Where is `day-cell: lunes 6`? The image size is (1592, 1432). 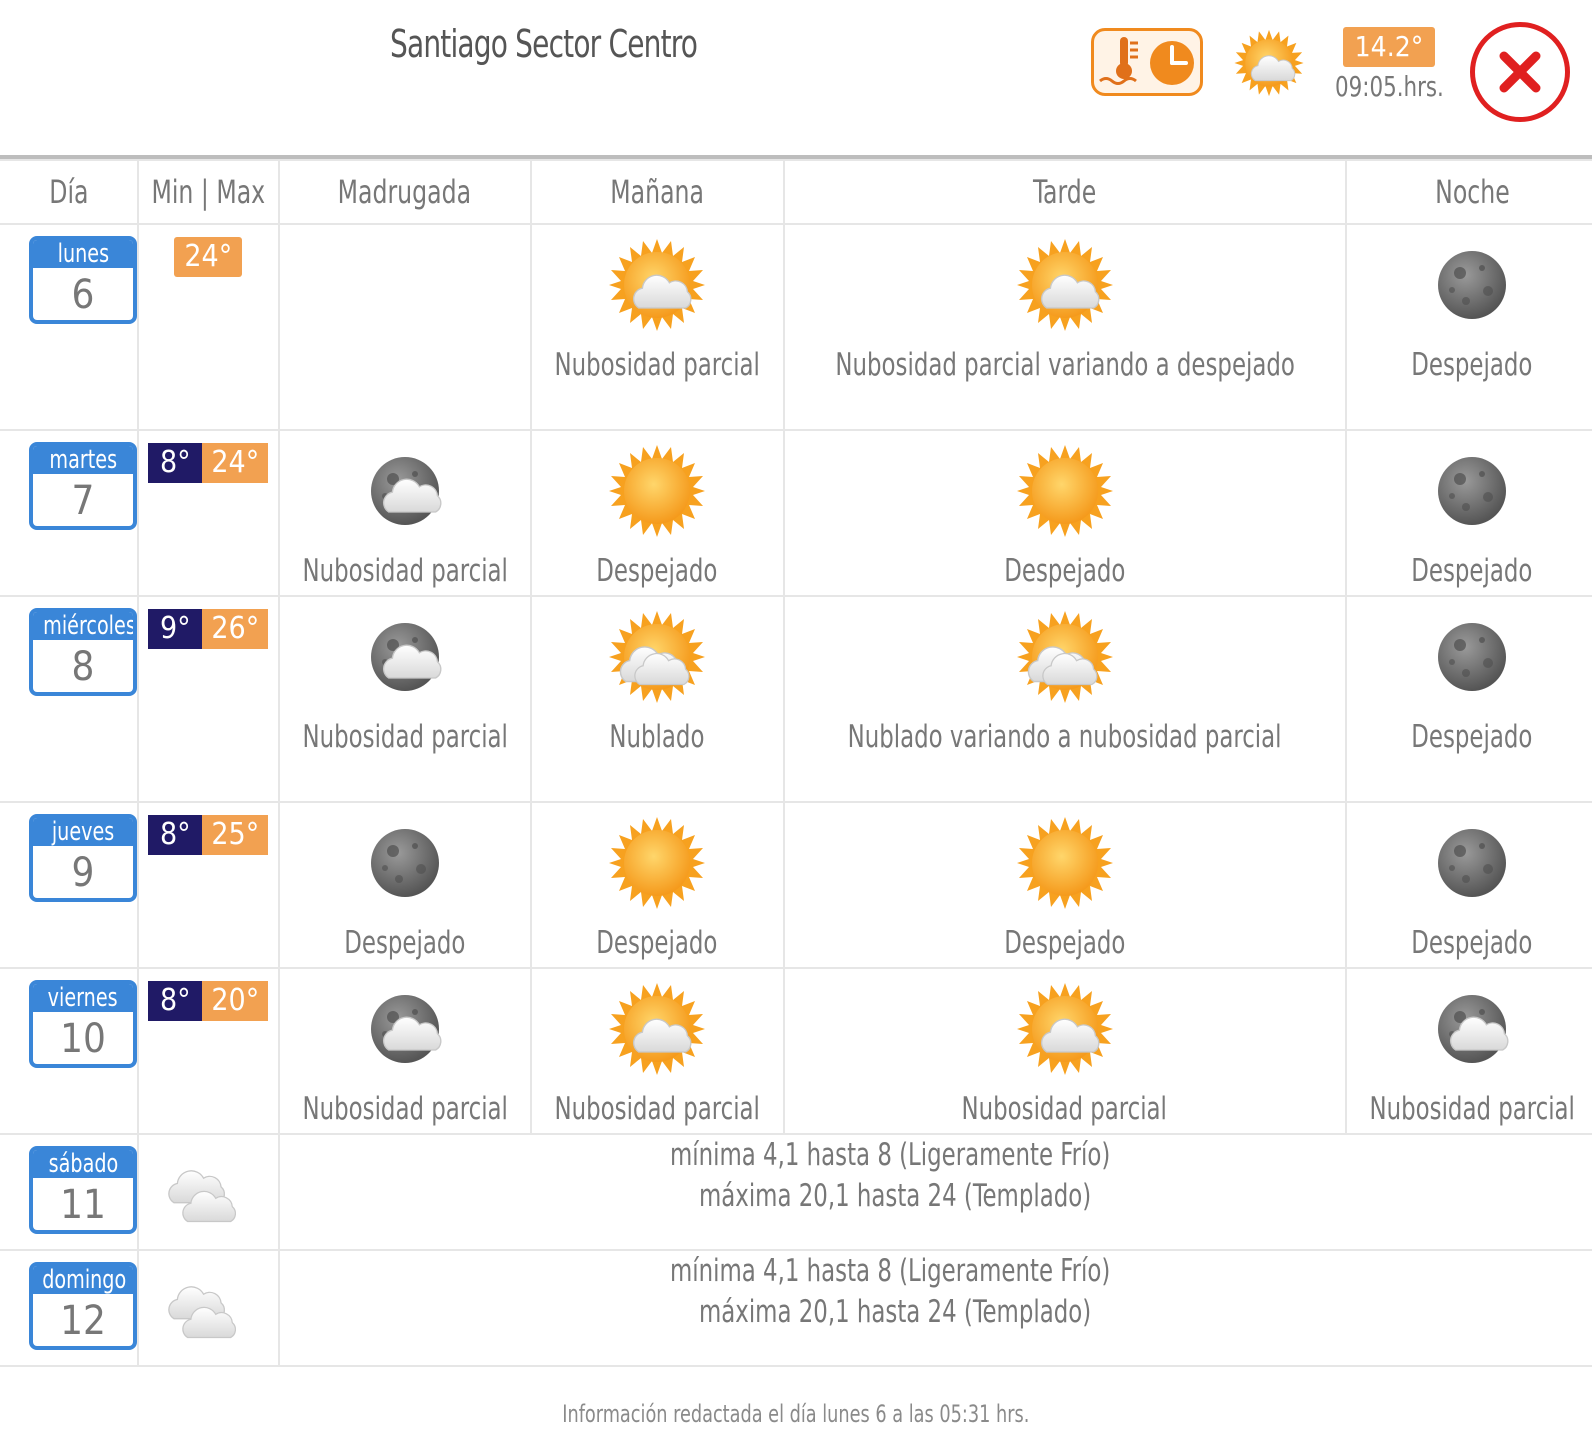
day-cell: lunes 6 is located at coordinates (69, 327).